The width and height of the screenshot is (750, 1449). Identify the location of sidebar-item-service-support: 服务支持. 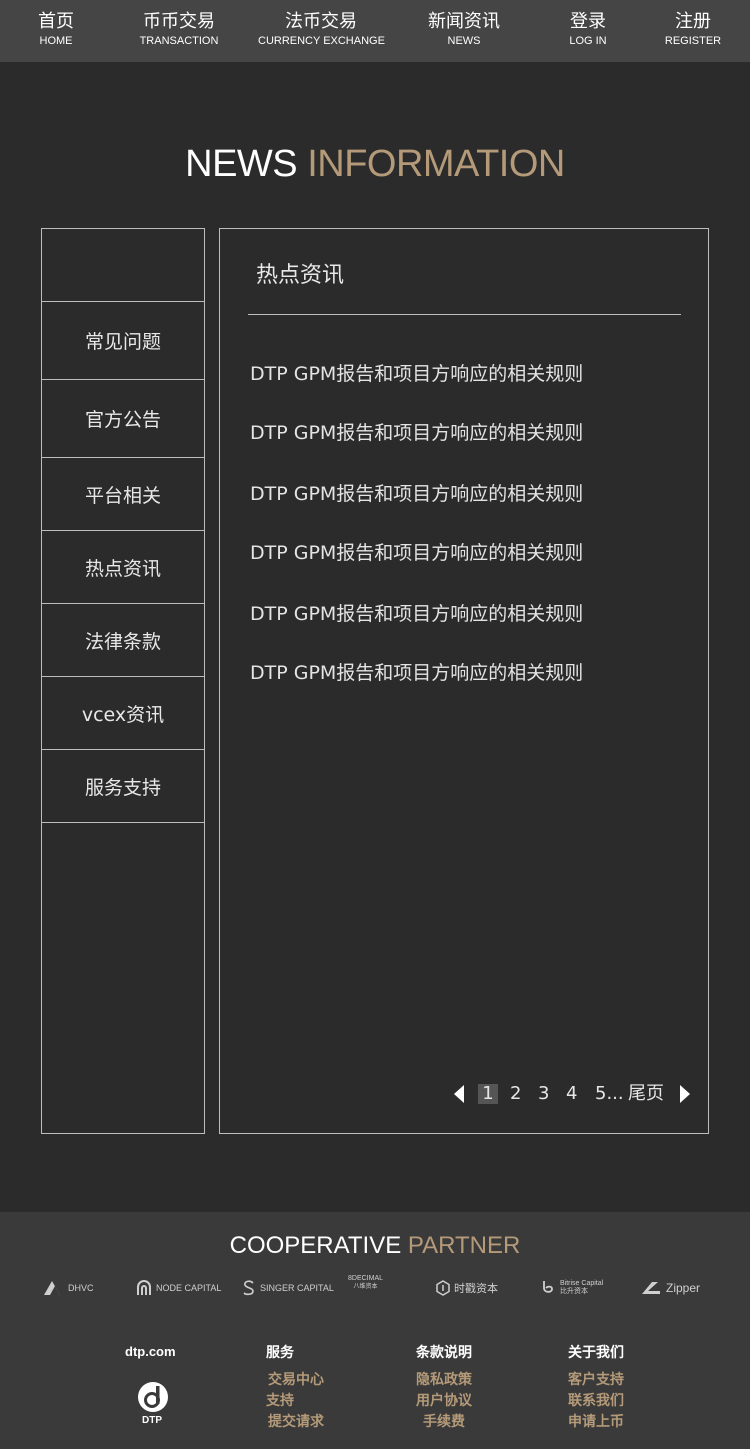
(123, 786).